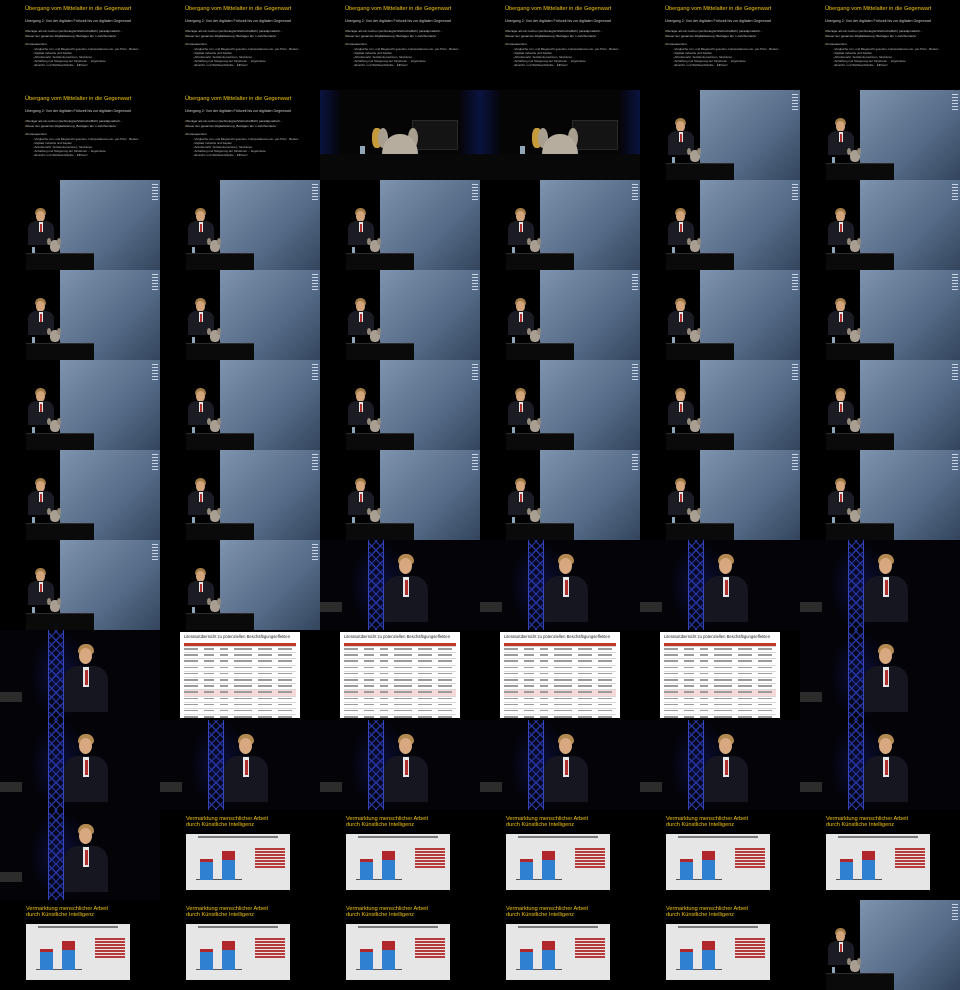 The height and width of the screenshot is (990, 960). I want to click on chart-slide-title-line1: Vermarktung menschlicher Arbeit, so click(707, 909).